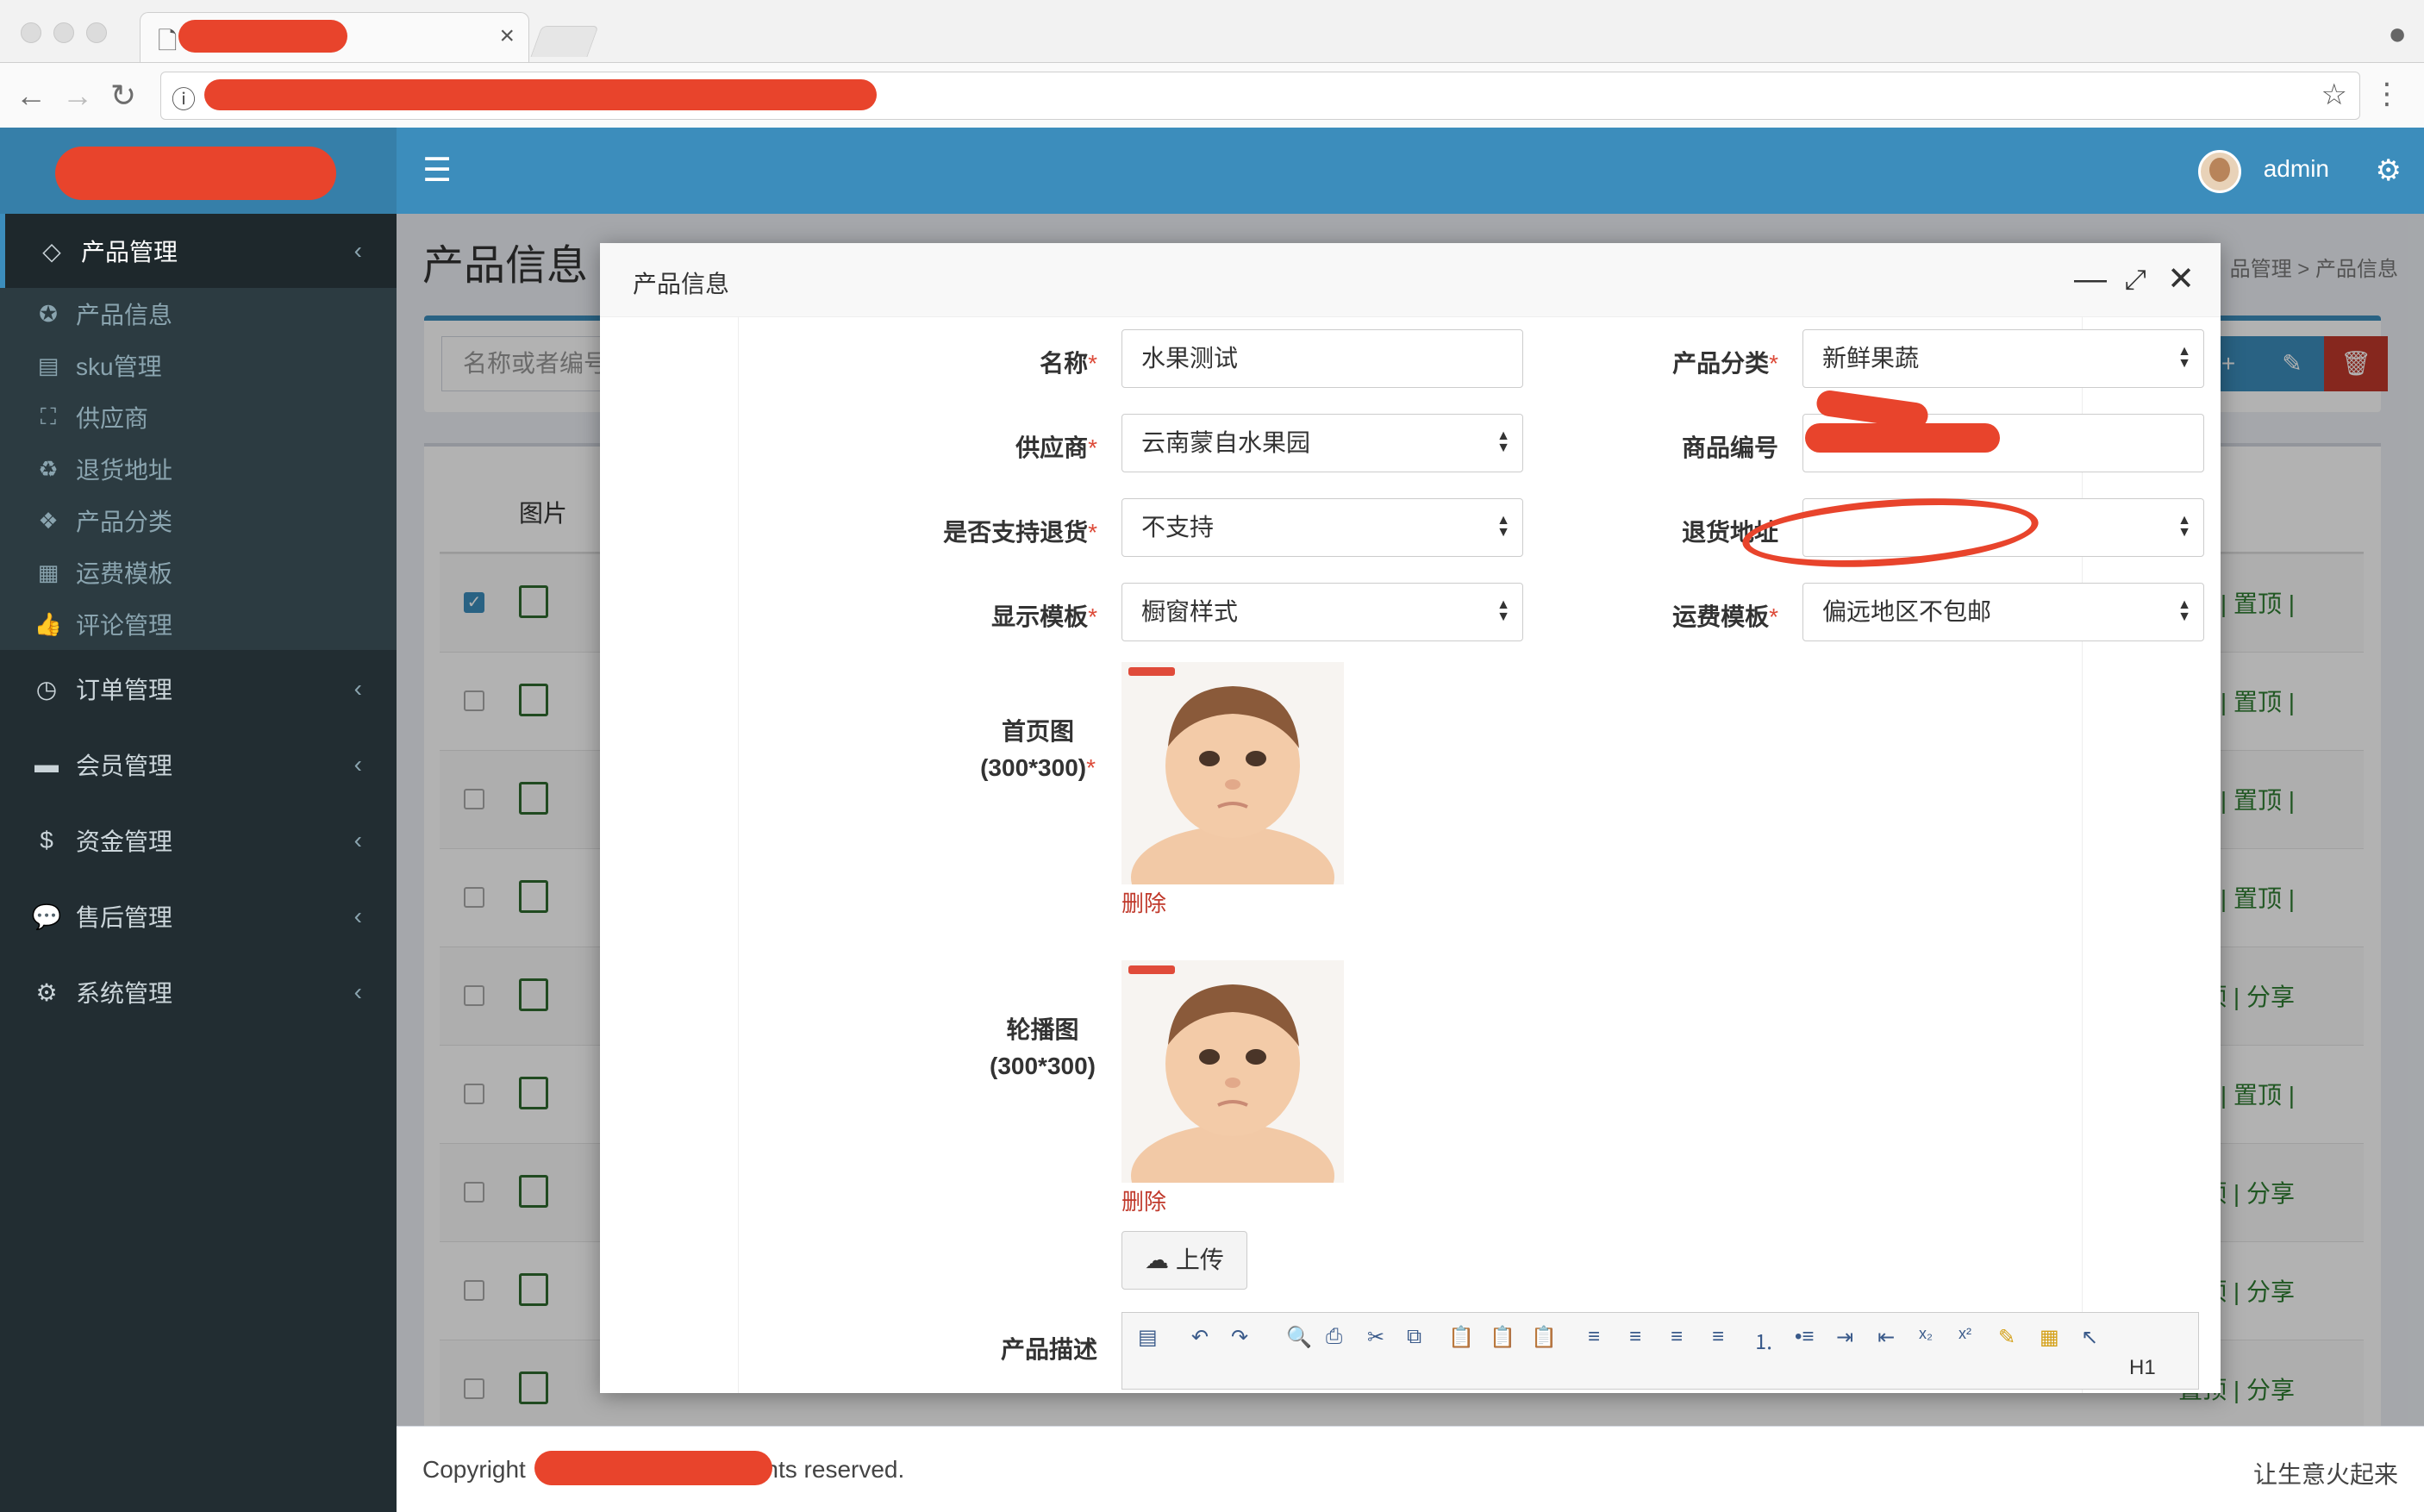 The height and width of the screenshot is (1512, 2424). I want to click on bookmark-star-icon: ☆, so click(2334, 95).